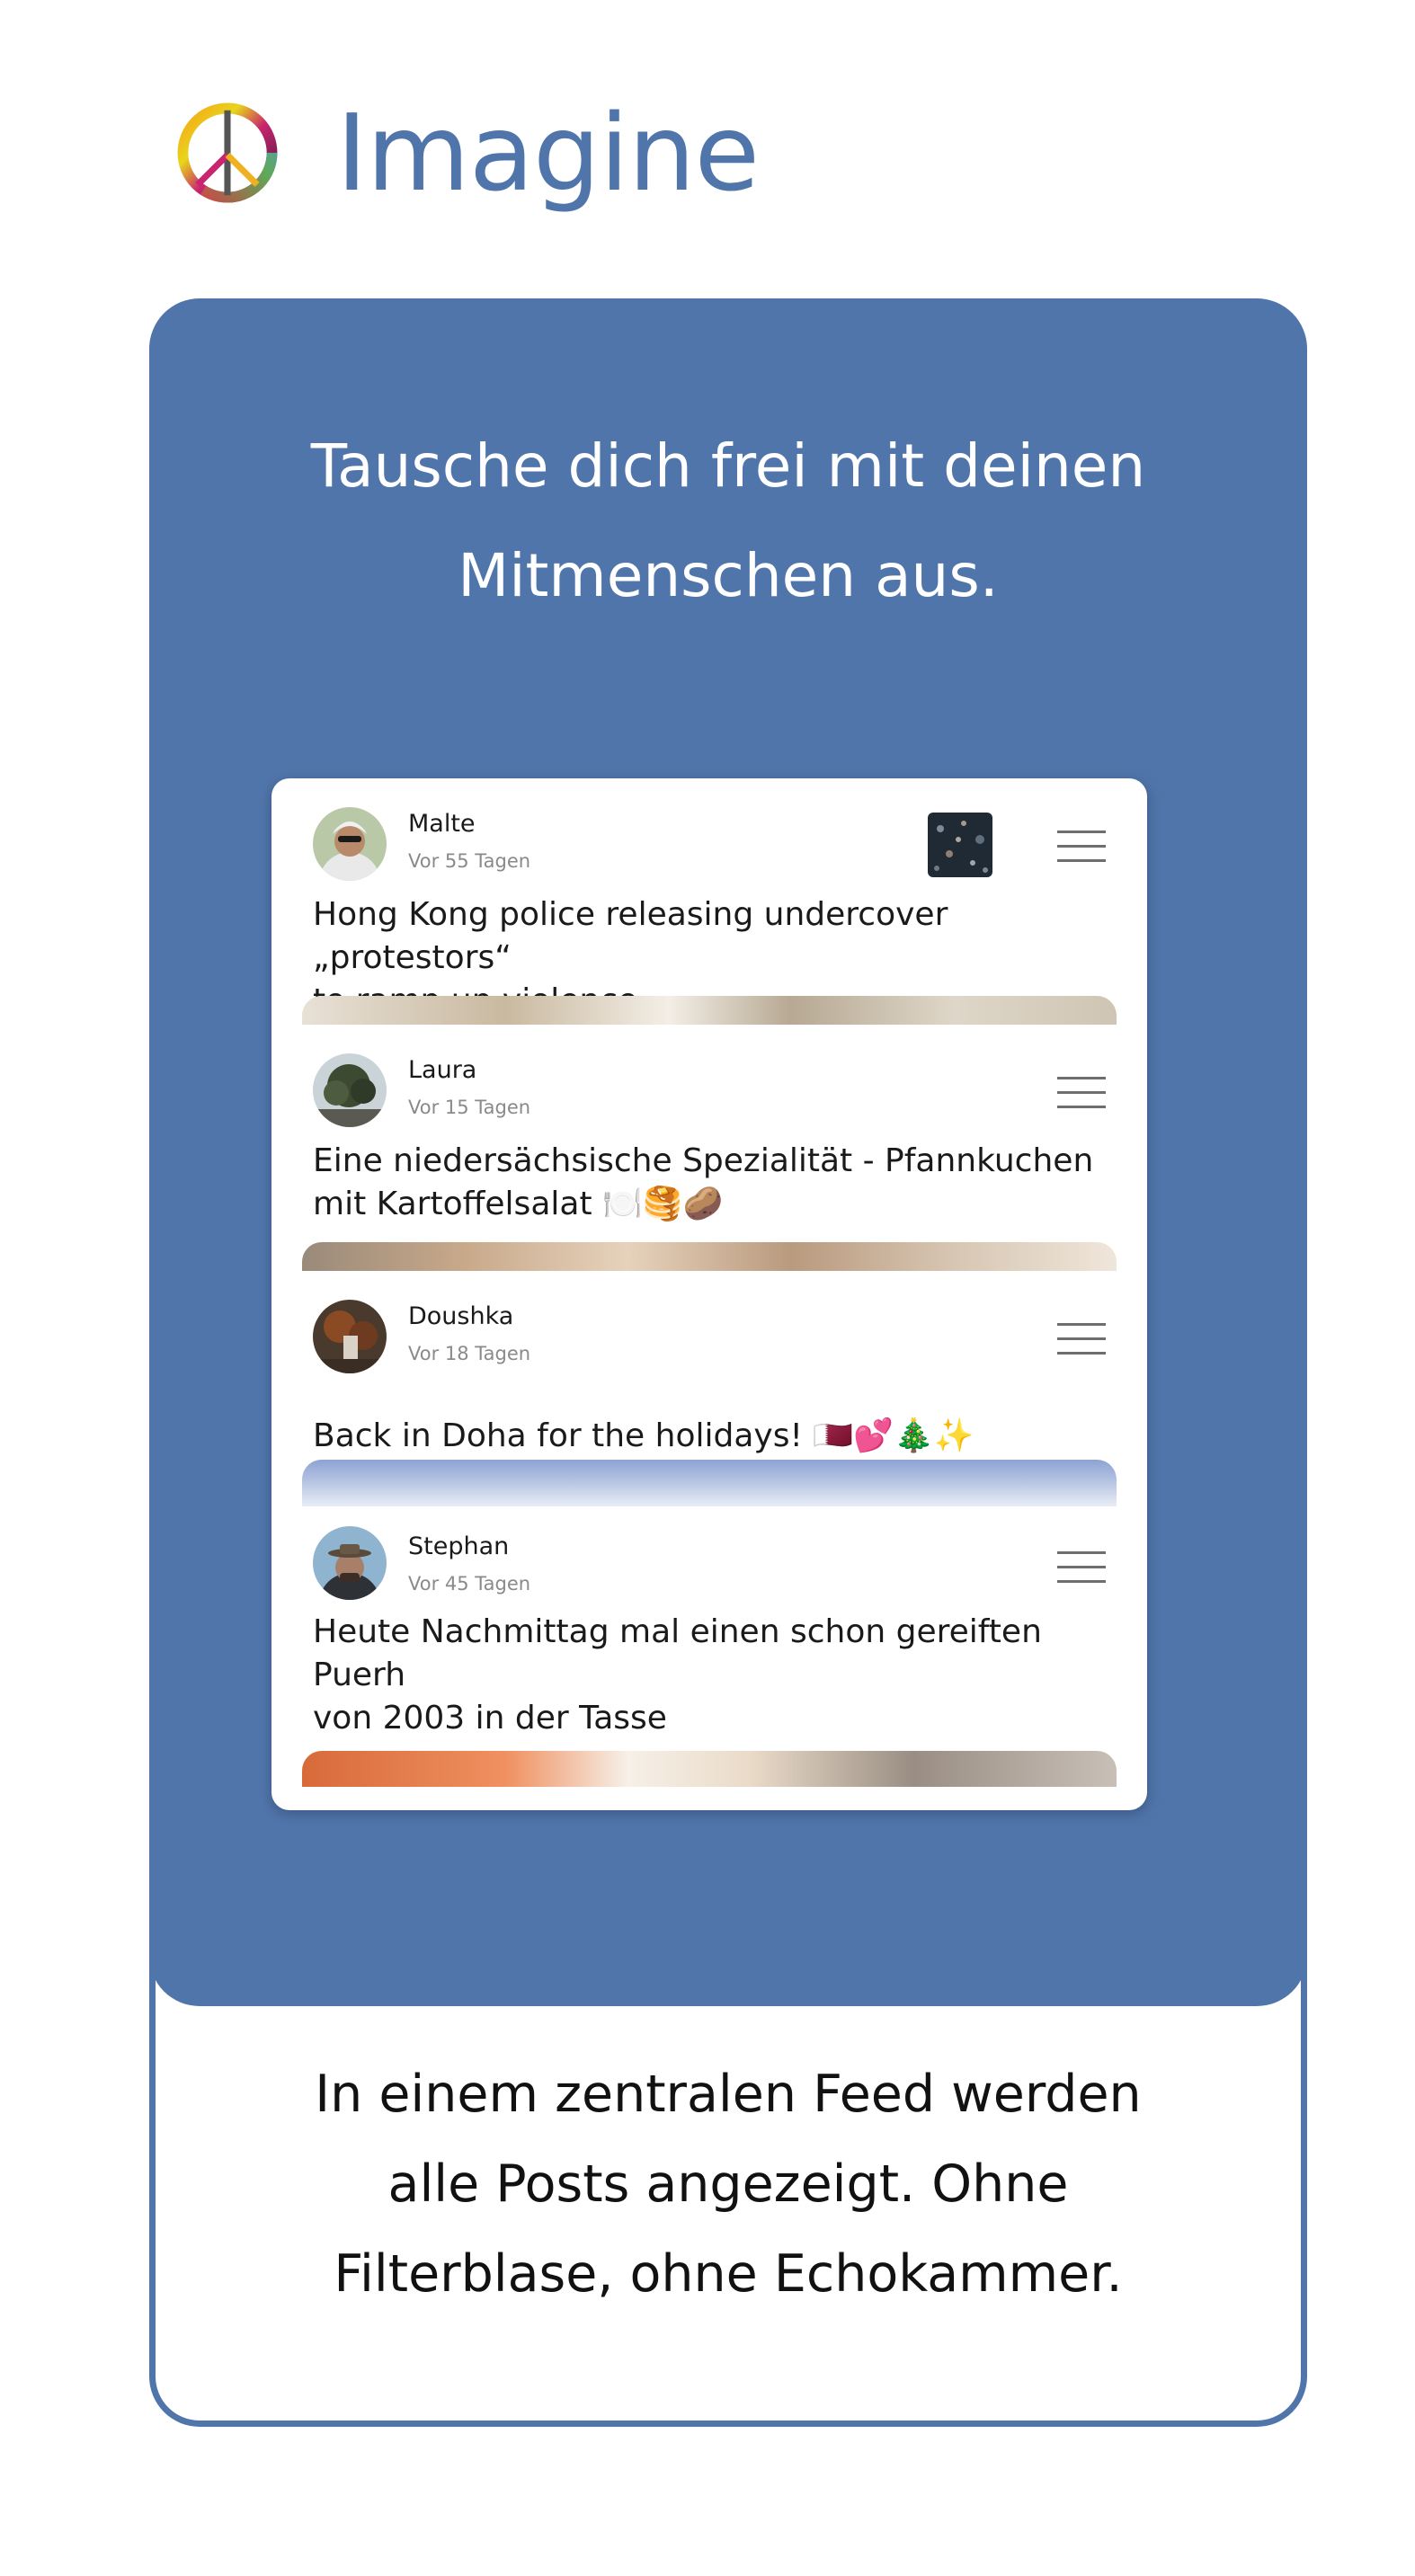  Describe the element at coordinates (728, 2274) in the screenshot. I see `caption-line: Filterblase, ohne Echokammer.` at that location.